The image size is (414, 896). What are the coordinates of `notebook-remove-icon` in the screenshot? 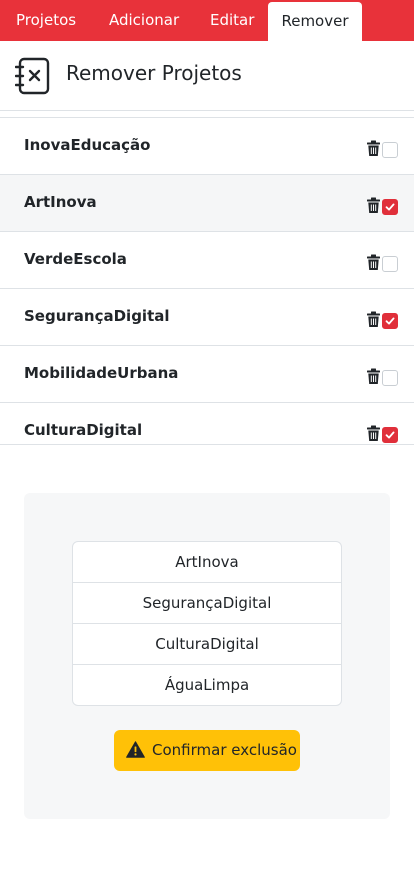 It's located at (32, 76).